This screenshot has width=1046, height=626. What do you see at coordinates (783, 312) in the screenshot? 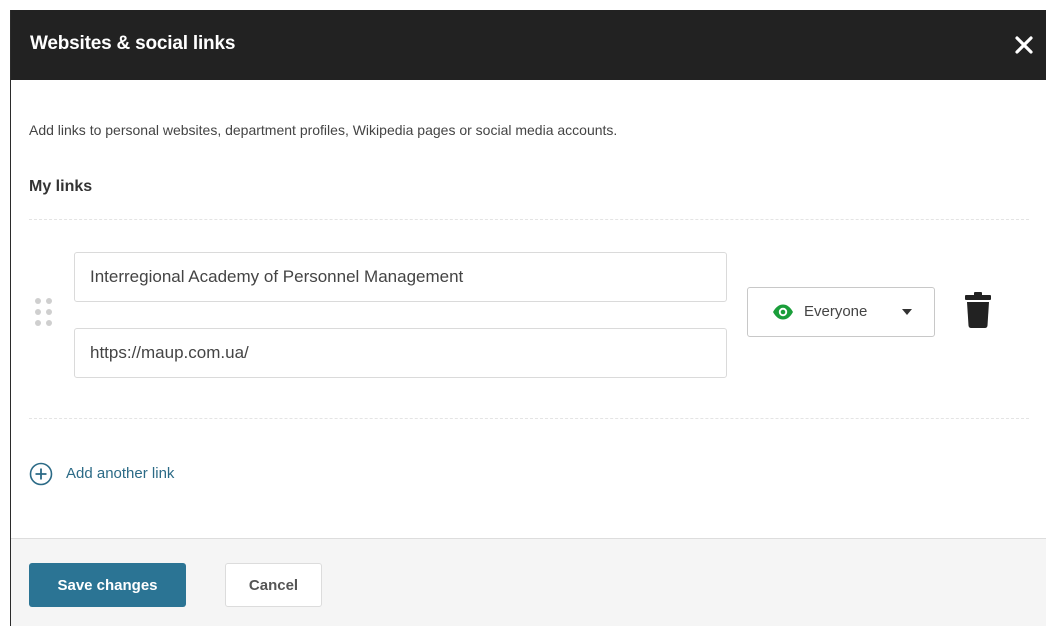
I see `eye-icon` at bounding box center [783, 312].